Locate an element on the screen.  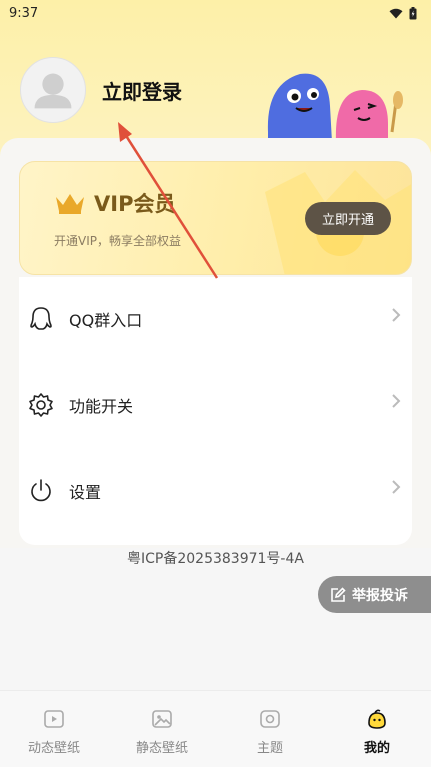
tab-label: 主题 is located at coordinates (269, 748).